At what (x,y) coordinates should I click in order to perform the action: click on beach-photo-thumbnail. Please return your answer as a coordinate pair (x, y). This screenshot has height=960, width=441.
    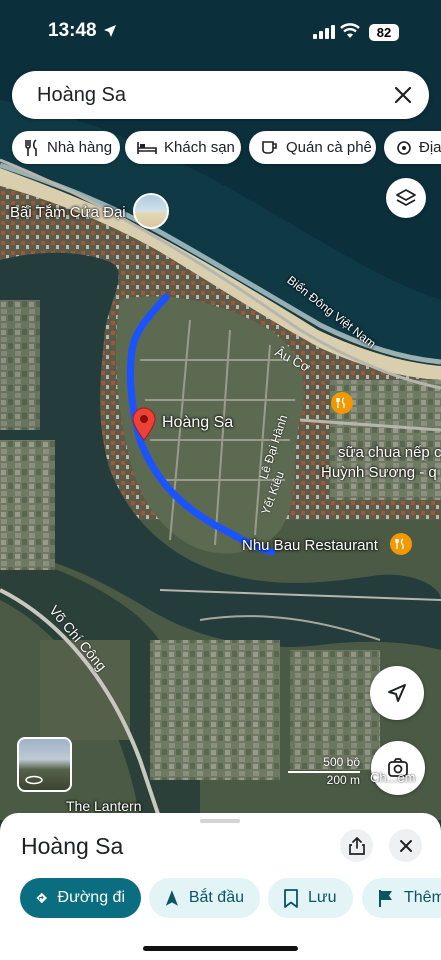
    Looking at the image, I should click on (151, 211).